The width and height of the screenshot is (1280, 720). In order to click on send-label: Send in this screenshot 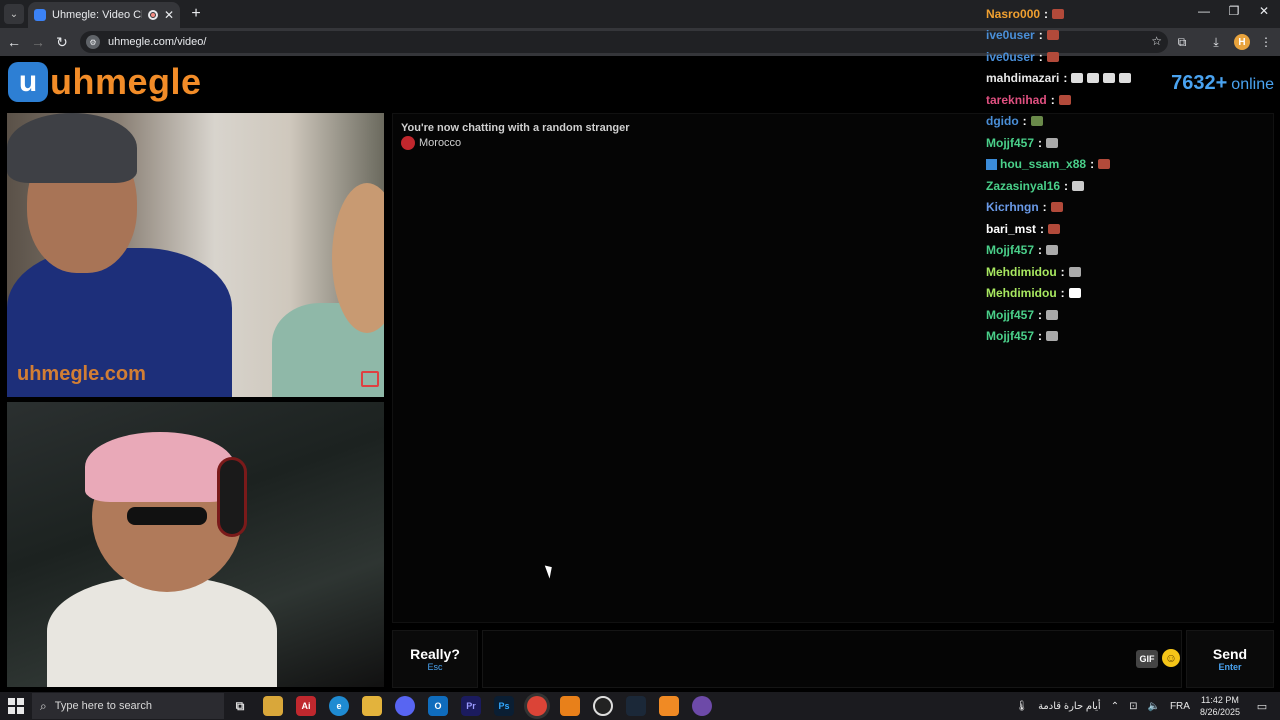, I will do `click(1230, 654)`.